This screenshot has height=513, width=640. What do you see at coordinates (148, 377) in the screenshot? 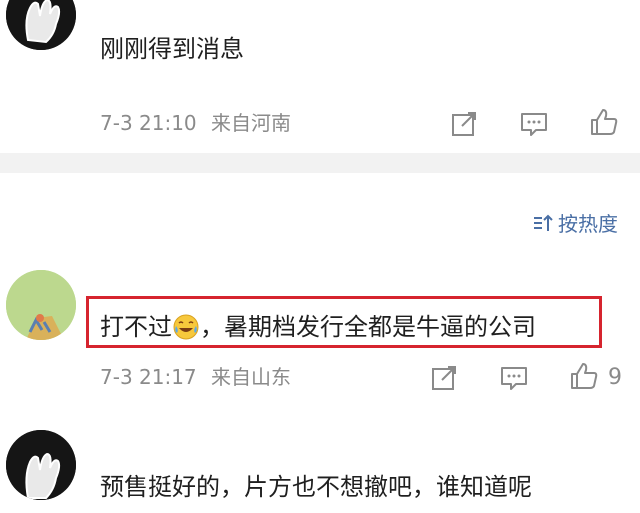
I see `comment-date: 7-3 21:17` at bounding box center [148, 377].